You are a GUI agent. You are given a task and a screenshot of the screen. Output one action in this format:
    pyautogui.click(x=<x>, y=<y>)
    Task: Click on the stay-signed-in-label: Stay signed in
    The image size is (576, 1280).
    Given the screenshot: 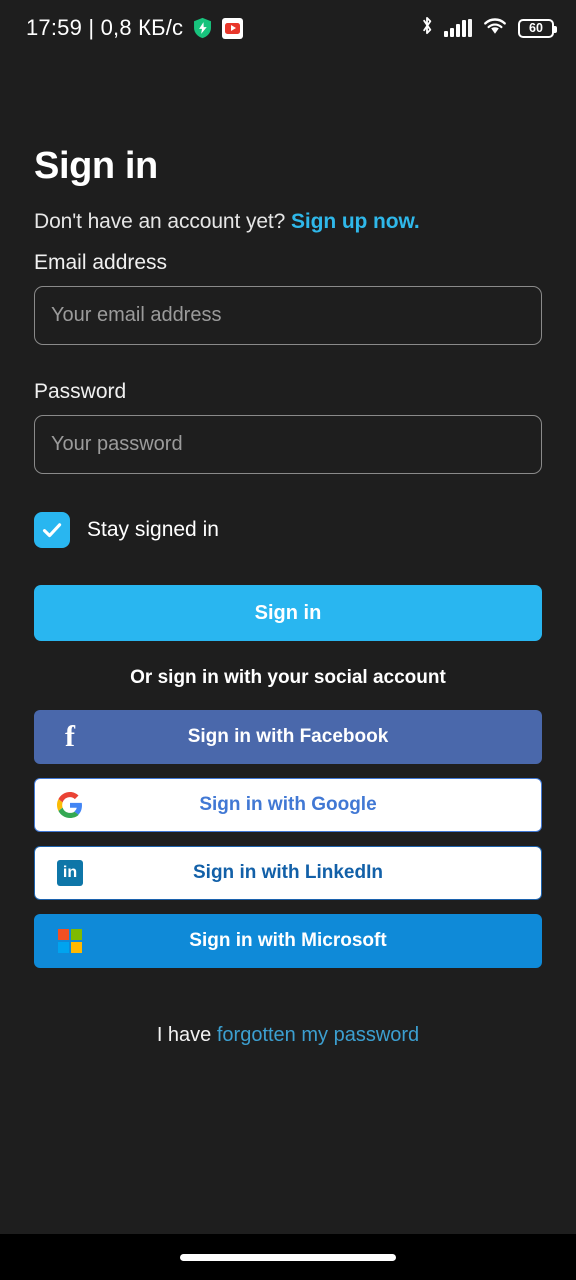 What is the action you would take?
    pyautogui.click(x=153, y=529)
    